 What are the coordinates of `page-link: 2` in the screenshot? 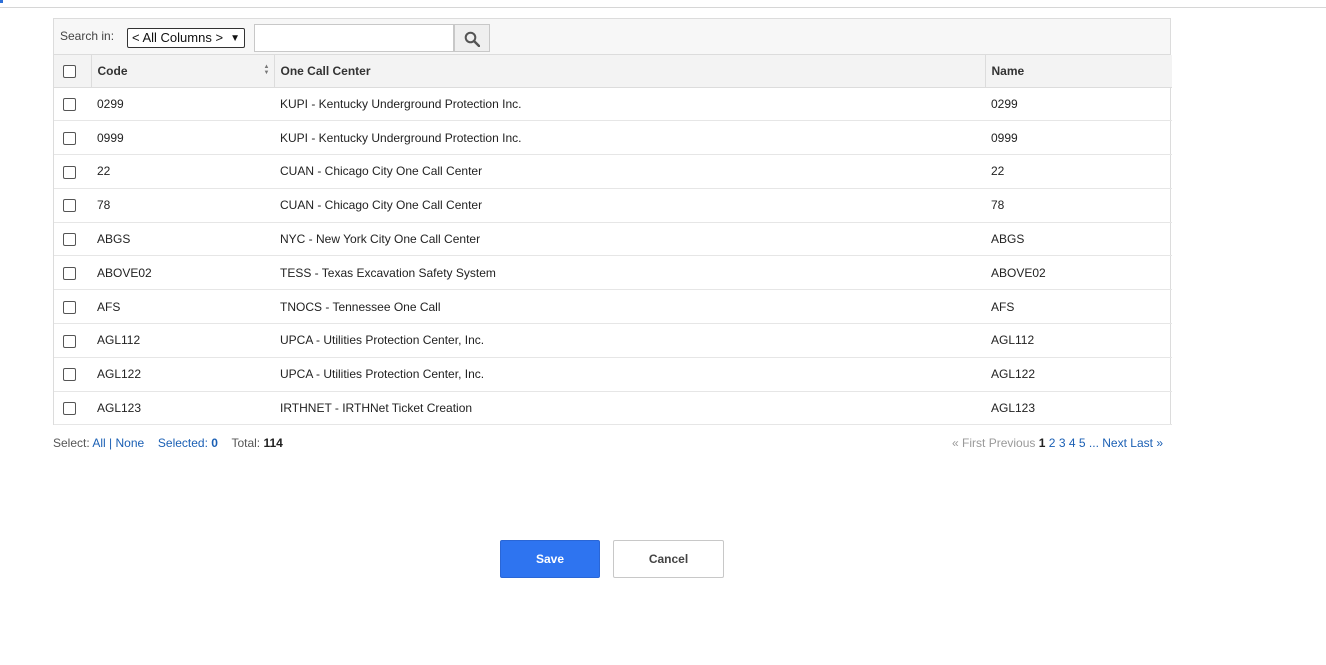 It's located at (1052, 443).